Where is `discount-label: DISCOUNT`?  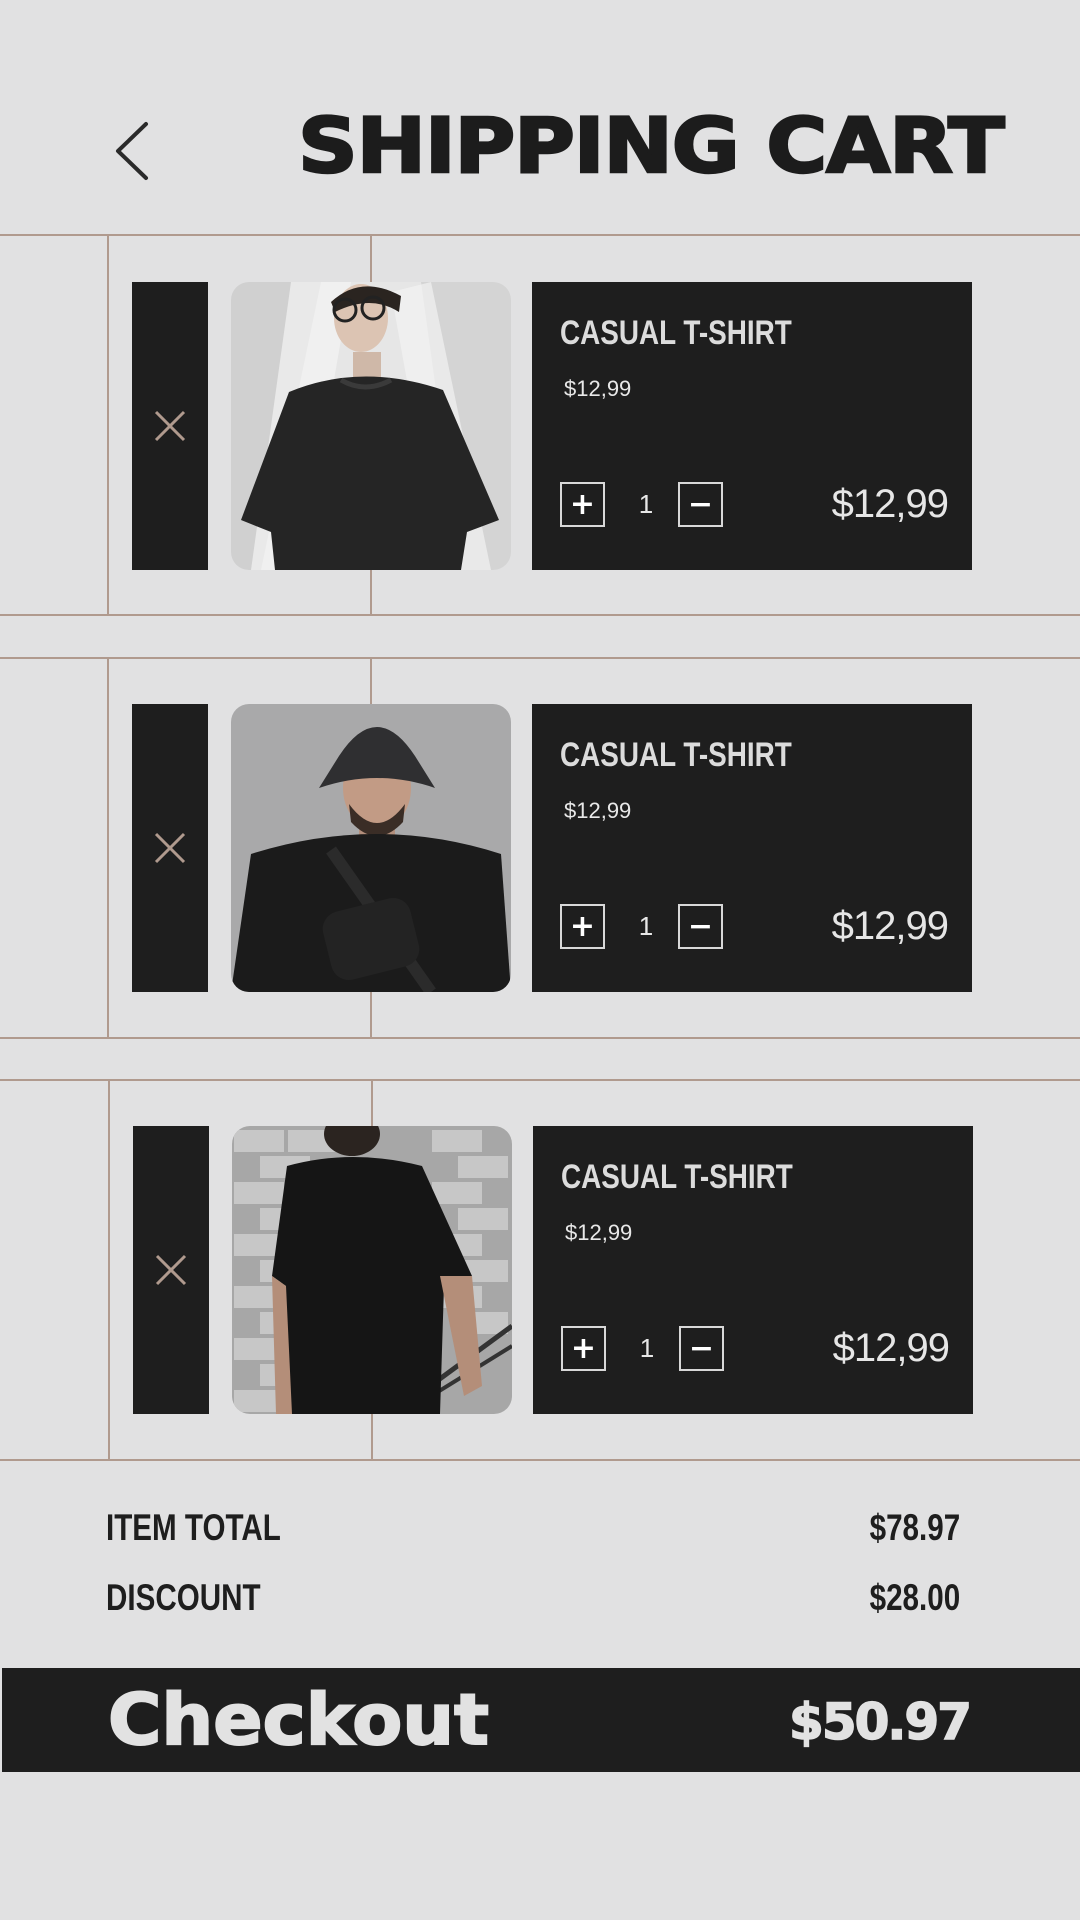 discount-label: DISCOUNT is located at coordinates (183, 1597).